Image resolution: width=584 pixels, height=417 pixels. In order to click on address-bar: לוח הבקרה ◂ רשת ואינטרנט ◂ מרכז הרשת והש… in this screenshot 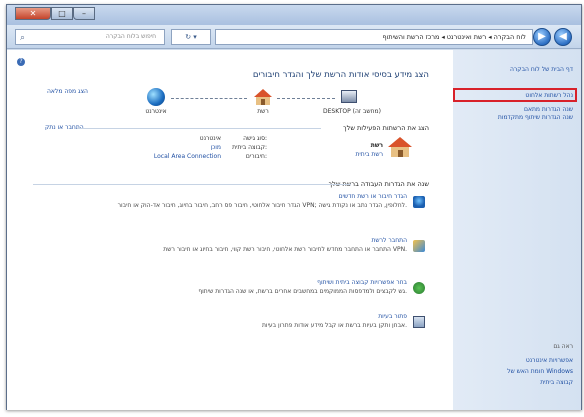, I will do `click(374, 37)`.